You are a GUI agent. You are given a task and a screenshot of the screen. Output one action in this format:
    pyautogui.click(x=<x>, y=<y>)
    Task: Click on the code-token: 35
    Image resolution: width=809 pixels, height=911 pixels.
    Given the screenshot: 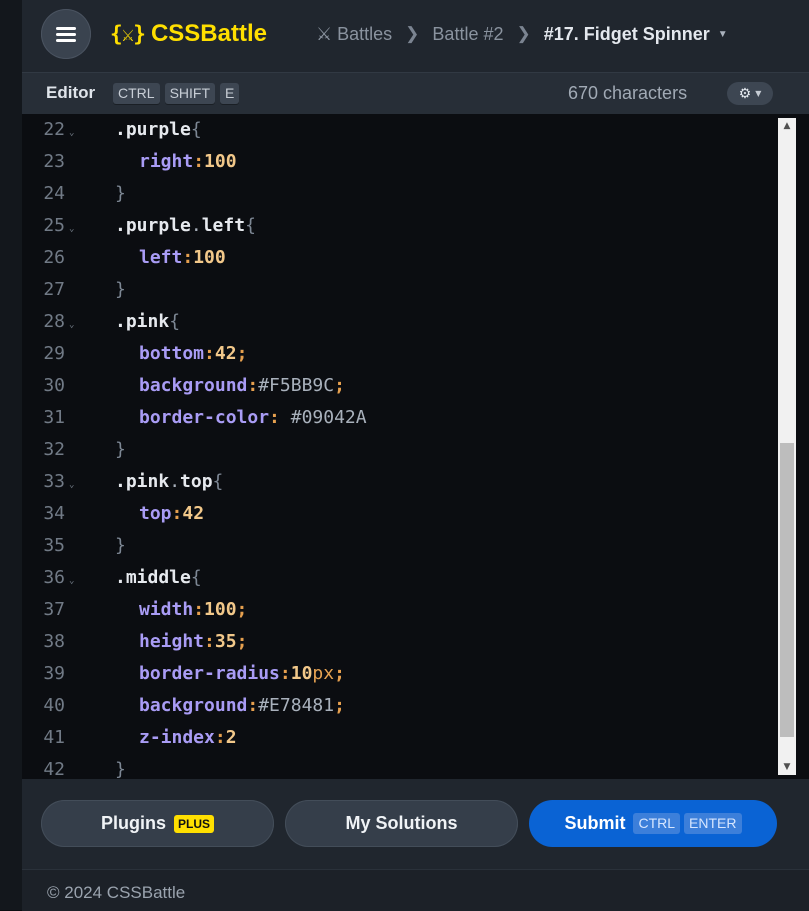 What is the action you would take?
    pyautogui.click(x=225, y=641)
    